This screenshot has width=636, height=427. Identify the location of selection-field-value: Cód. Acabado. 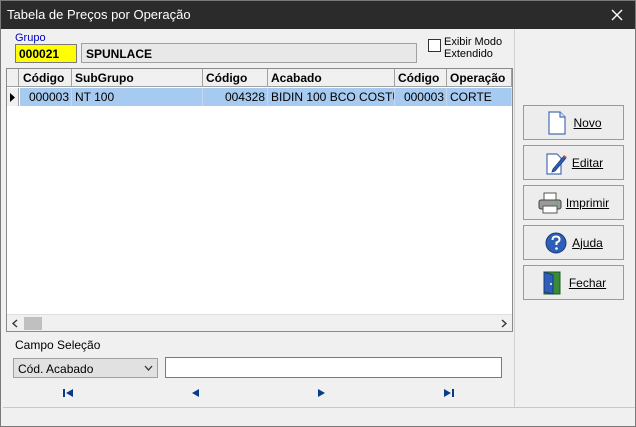
(56, 369).